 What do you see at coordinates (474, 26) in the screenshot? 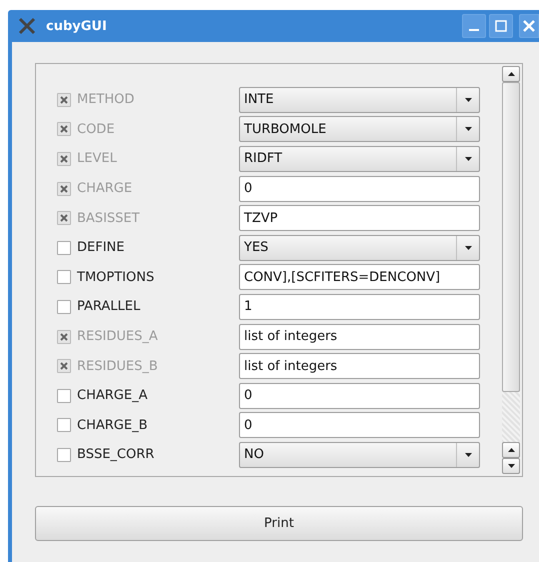
I see `minimize-button` at bounding box center [474, 26].